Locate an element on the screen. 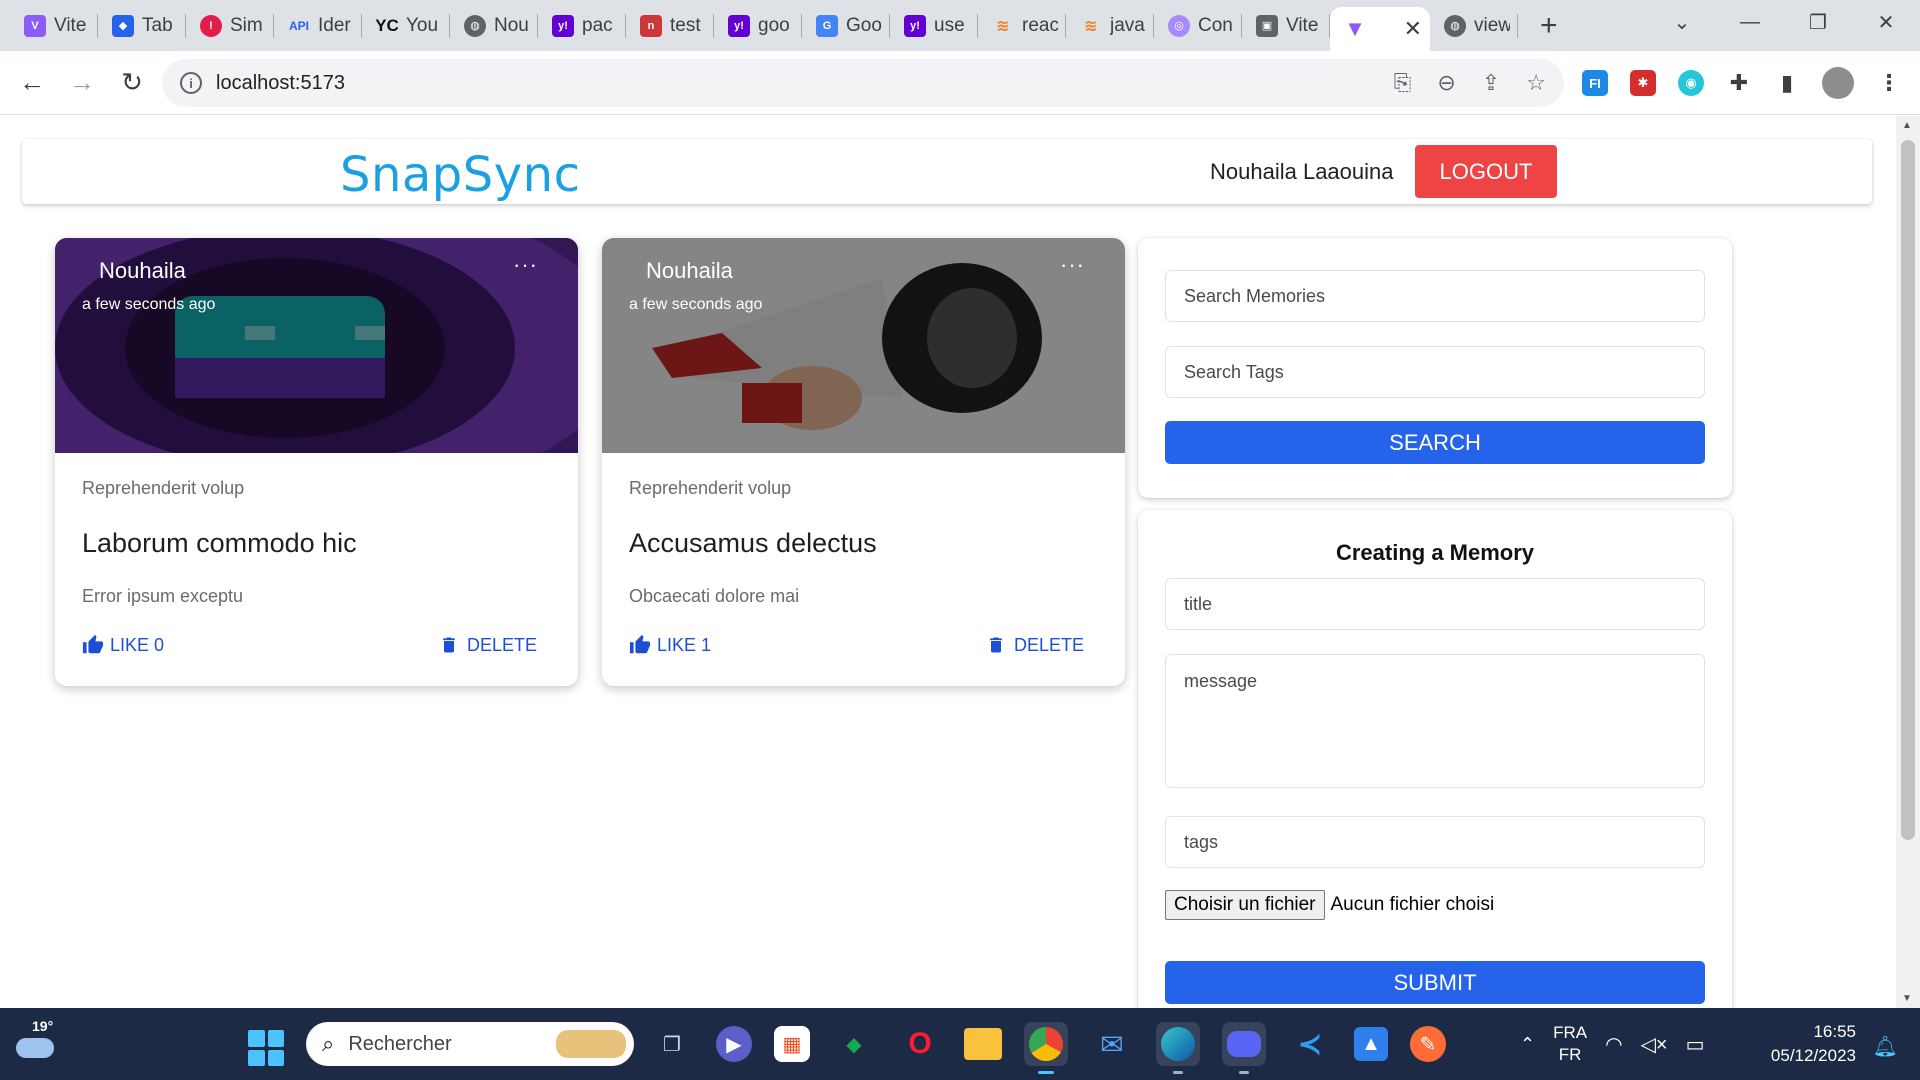 The image size is (1920, 1080). weather-widget: 19° is located at coordinates (36, 1044).